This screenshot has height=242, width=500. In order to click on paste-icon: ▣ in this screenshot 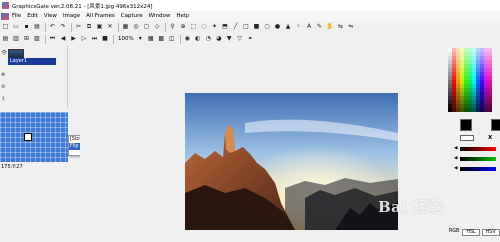, I will do `click(99, 27)`.